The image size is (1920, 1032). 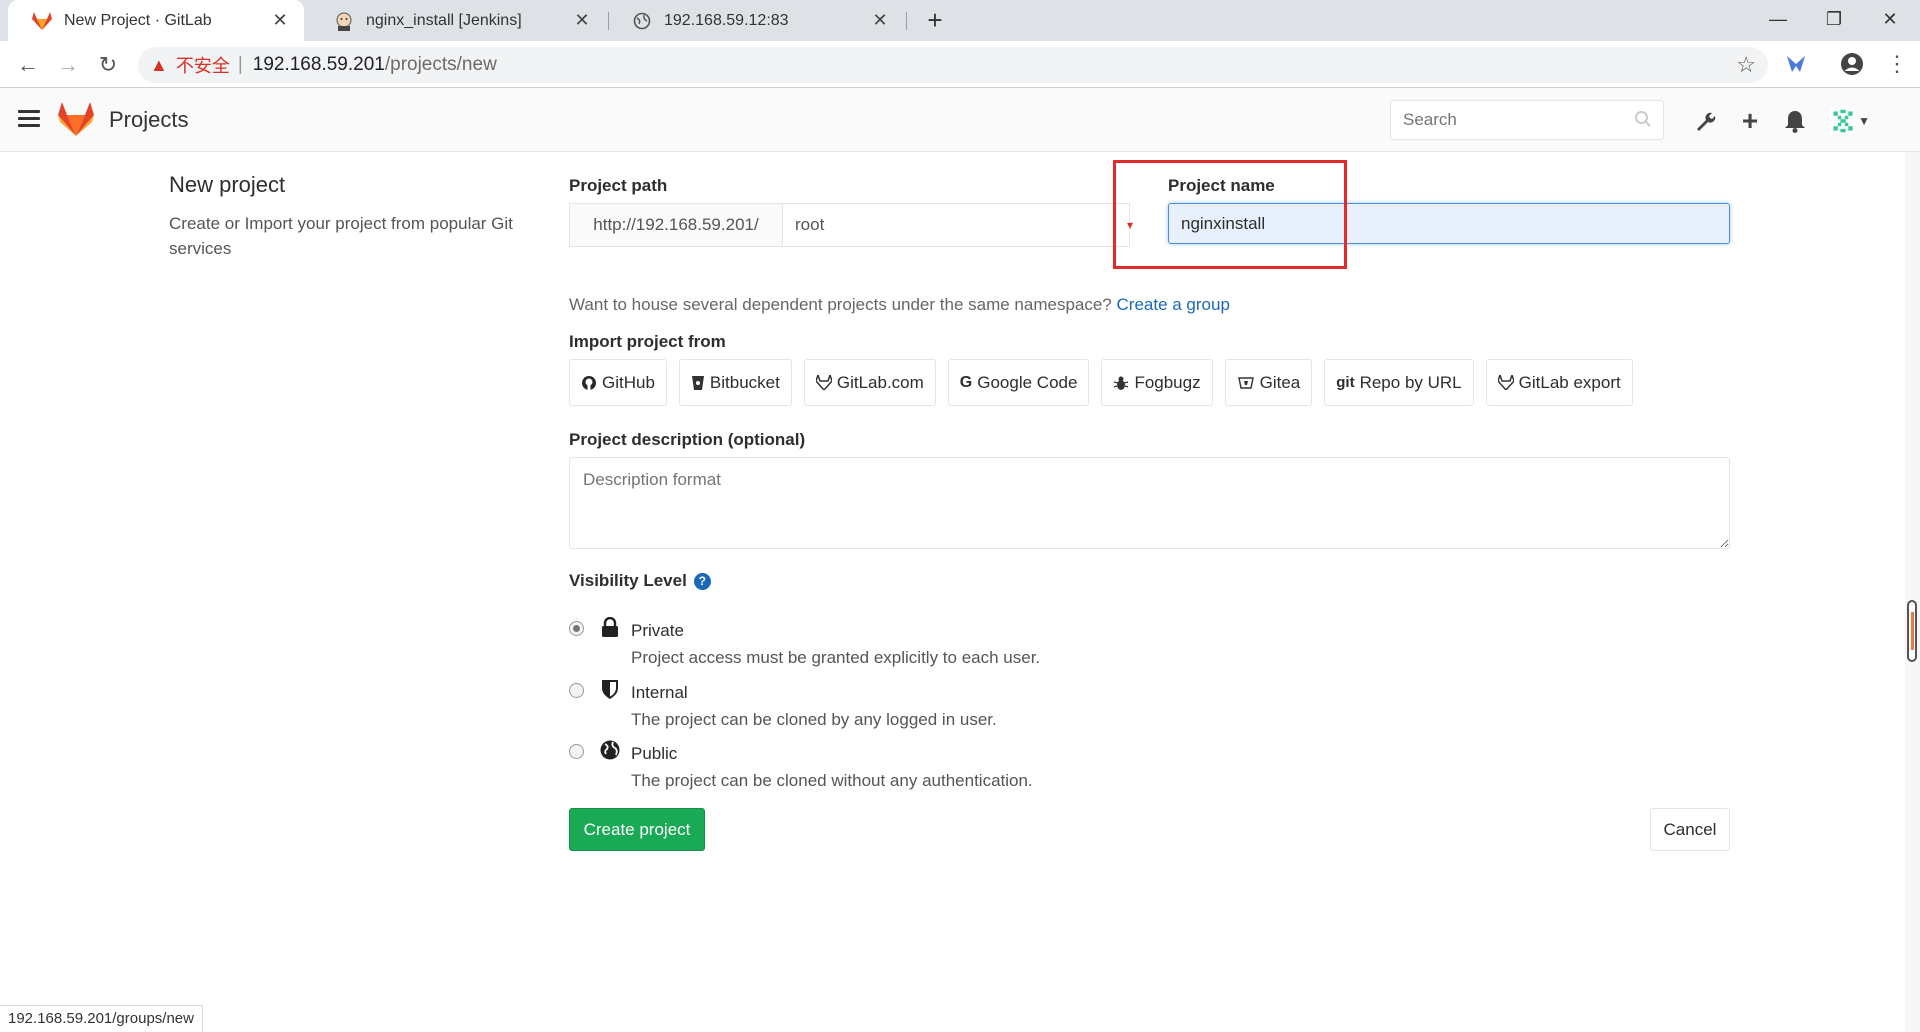 I want to click on internal-radio, so click(x=576, y=690).